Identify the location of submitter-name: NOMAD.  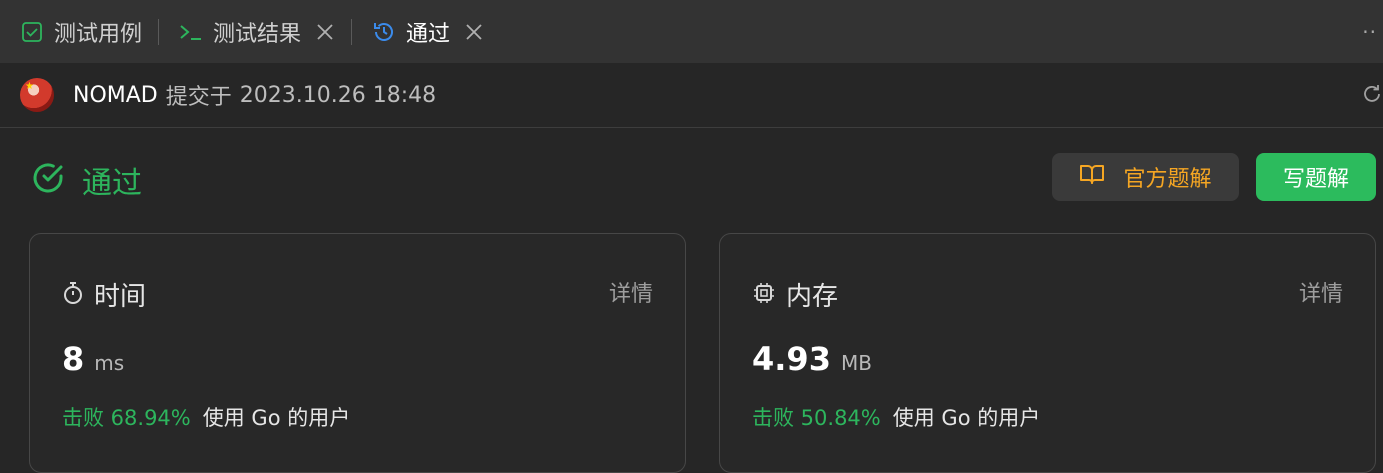
(115, 95).